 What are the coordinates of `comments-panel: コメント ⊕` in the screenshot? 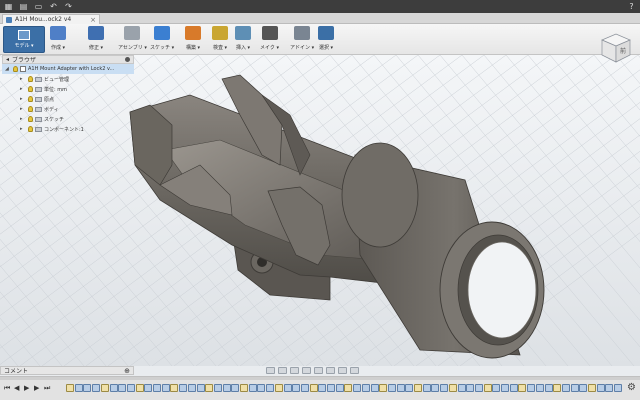 It's located at (67, 370).